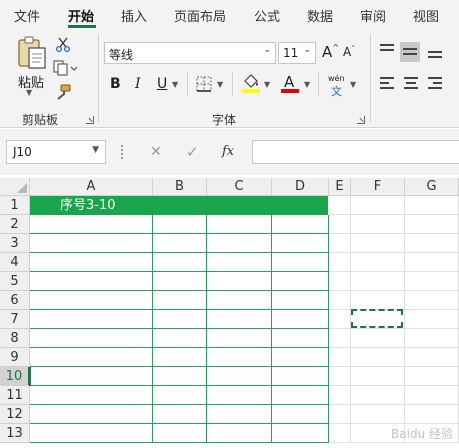 The height and width of the screenshot is (448, 459). I want to click on cell-f1, so click(378, 205).